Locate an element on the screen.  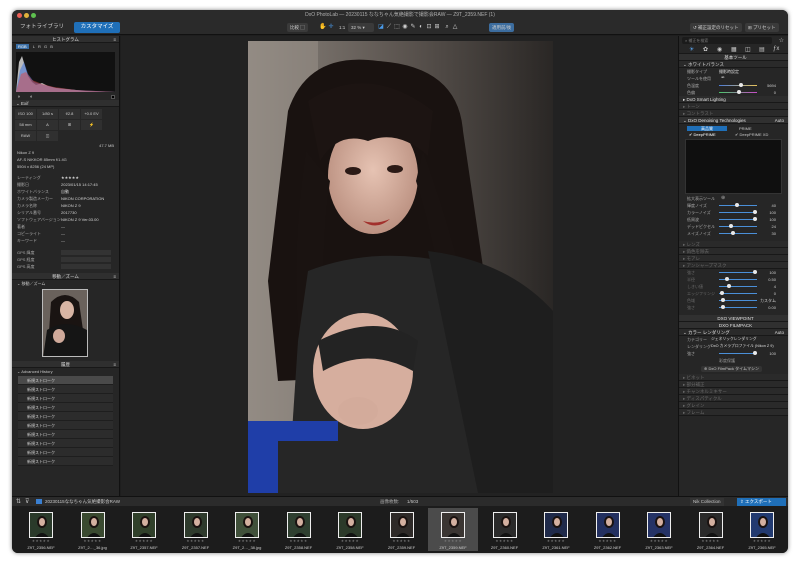
gps-row: GPS 高度 is located at coordinates (65, 266).